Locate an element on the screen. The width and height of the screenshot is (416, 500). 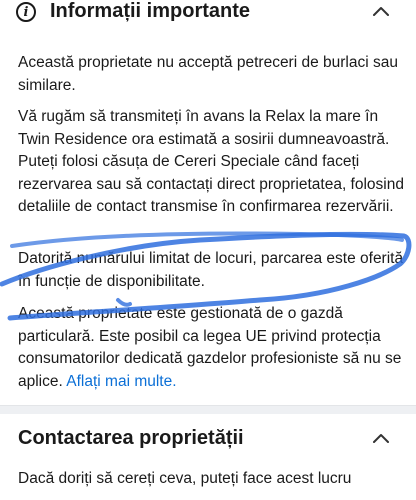
info-icon: i is located at coordinates (26, 12).